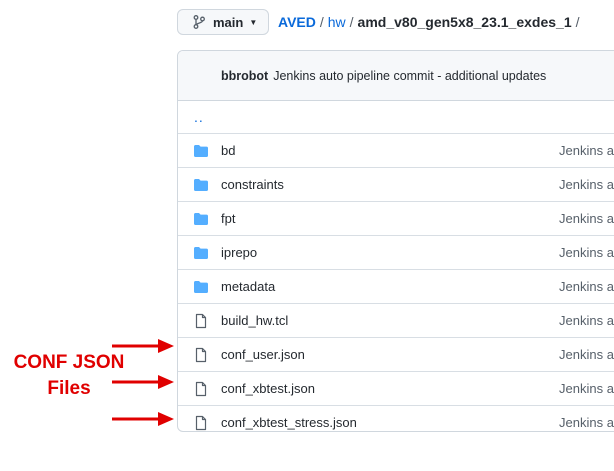  What do you see at coordinates (396, 253) in the screenshot?
I see `file-row: iprepo Jenkins au` at bounding box center [396, 253].